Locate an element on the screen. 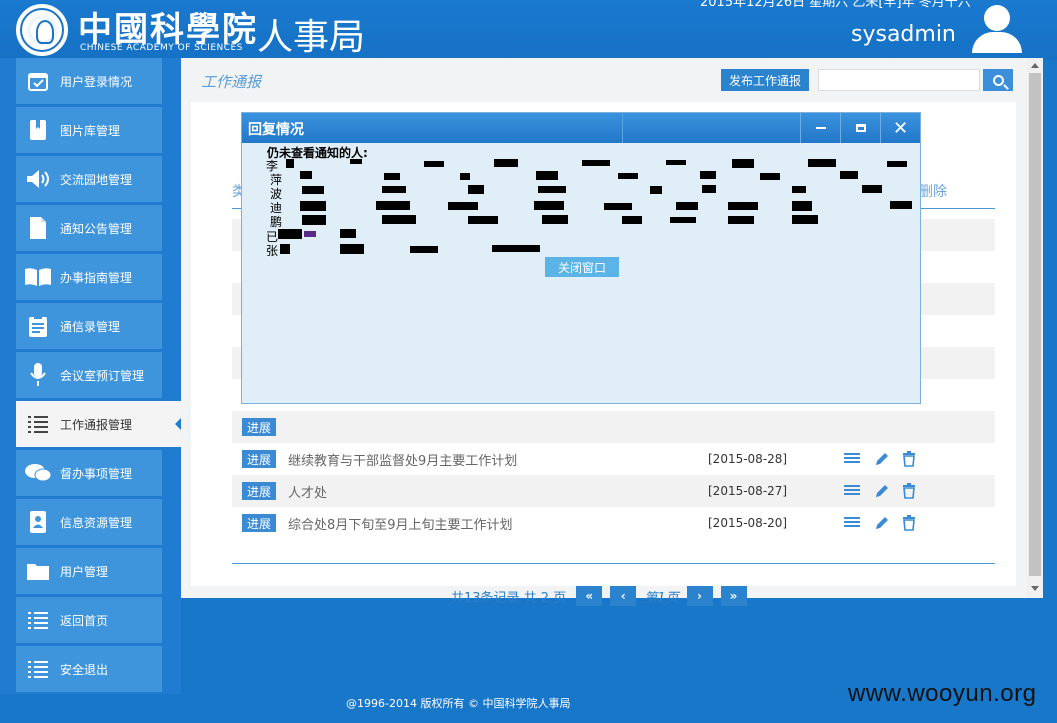 The image size is (1057, 723). minimize-icon is located at coordinates (820, 128).